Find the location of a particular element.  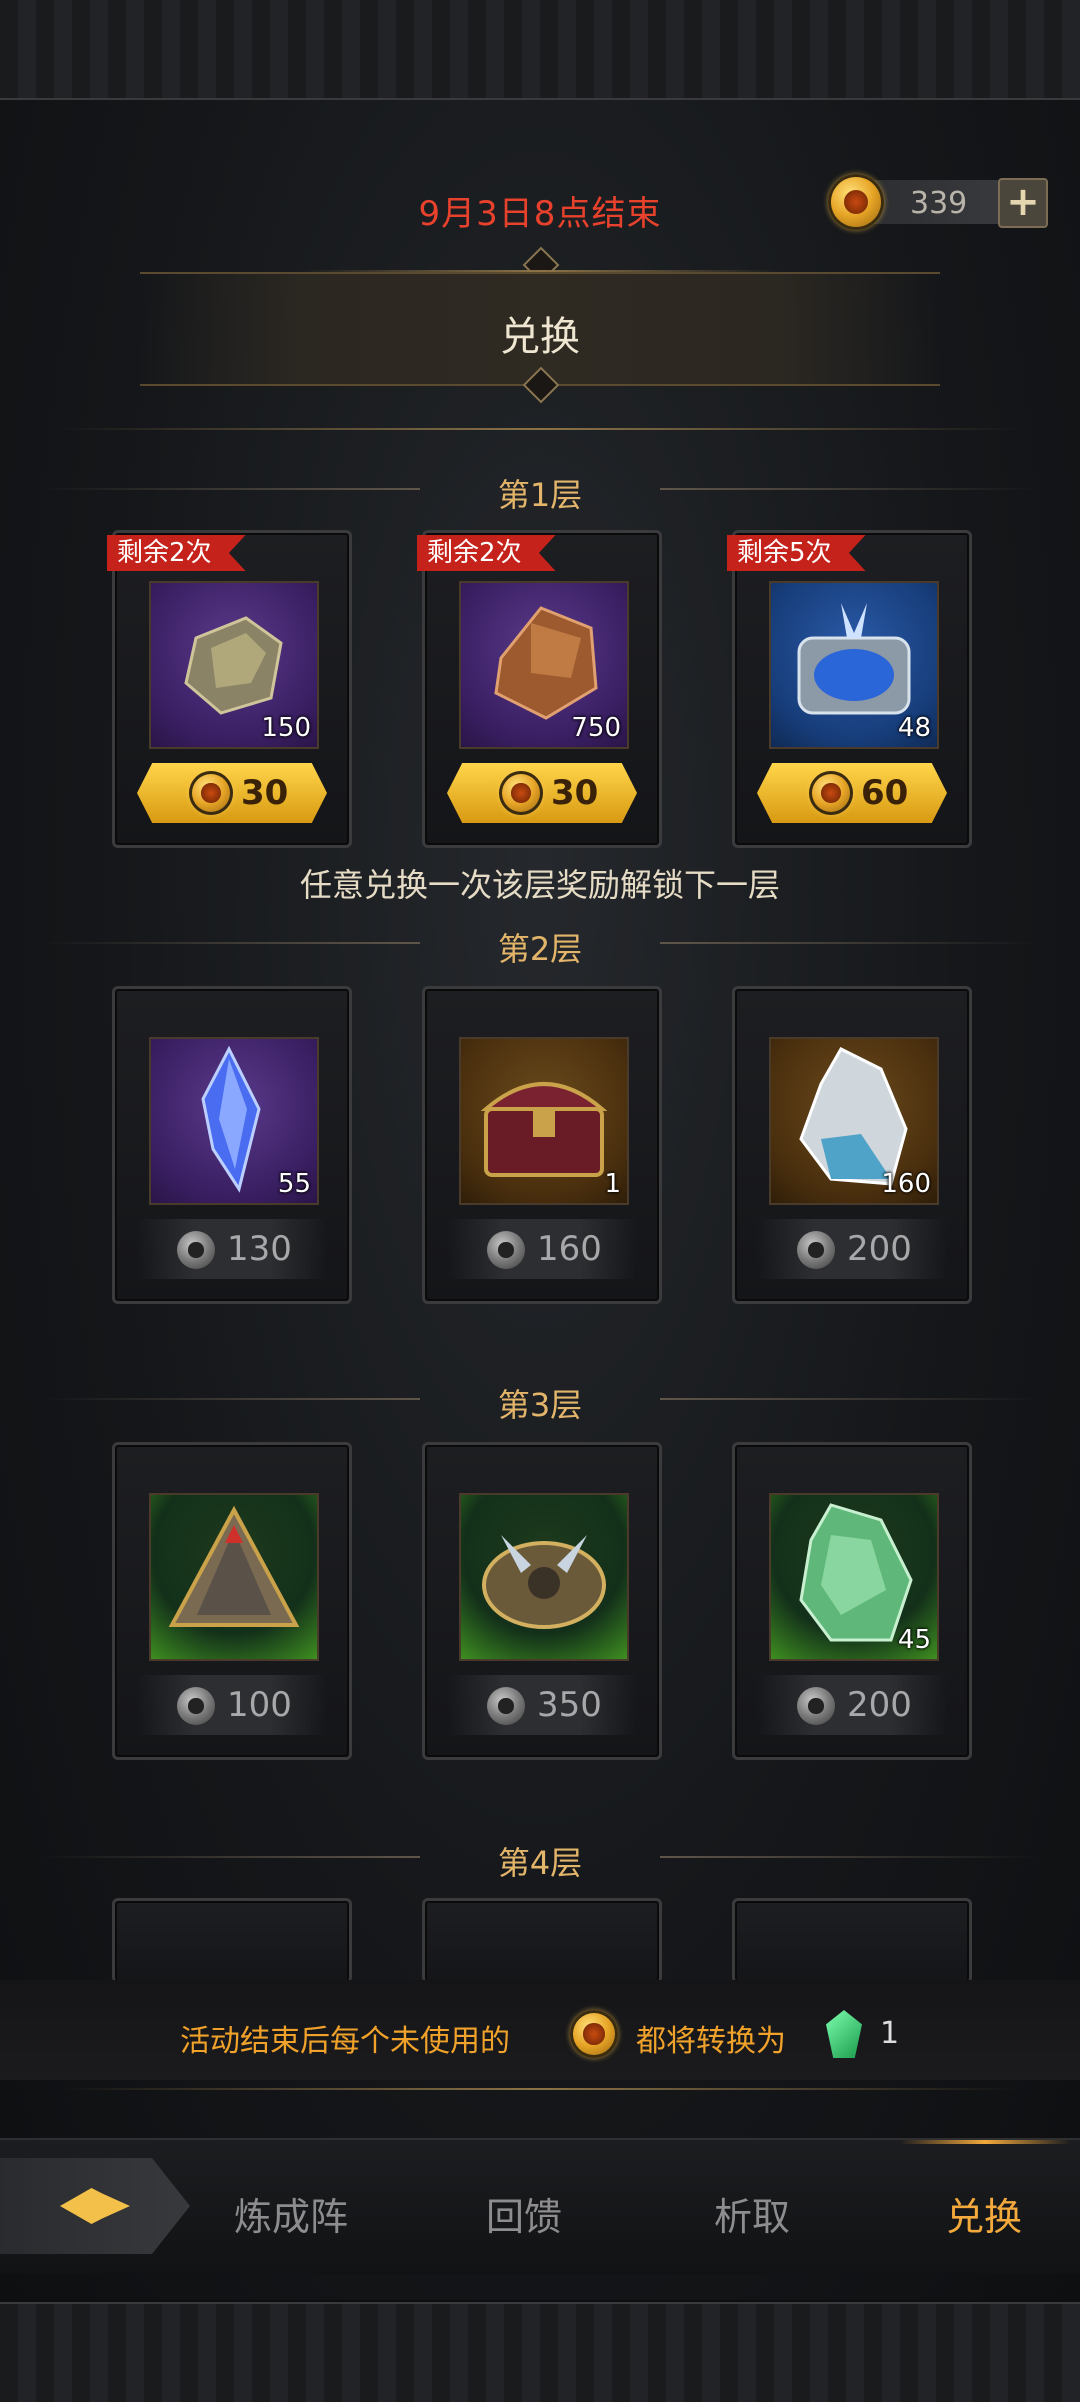

conversion-notice: 活动结束后每个未使用的 都将转换为 1 is located at coordinates (540, 2030).